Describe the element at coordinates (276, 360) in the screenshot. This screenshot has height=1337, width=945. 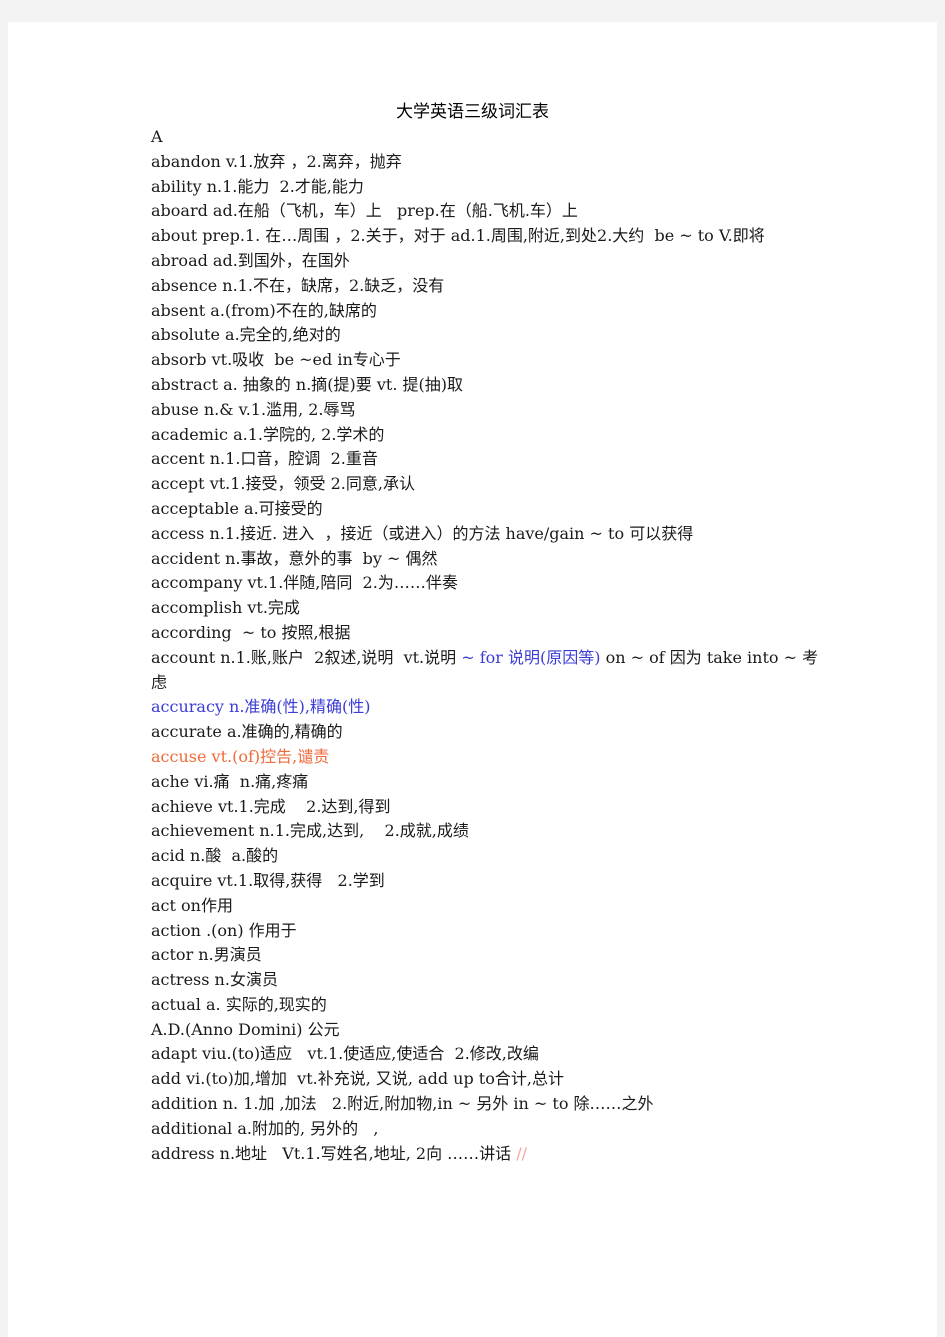
I see `entry-absorb: absorb vt.吸收 be ~ed in专心于` at that location.